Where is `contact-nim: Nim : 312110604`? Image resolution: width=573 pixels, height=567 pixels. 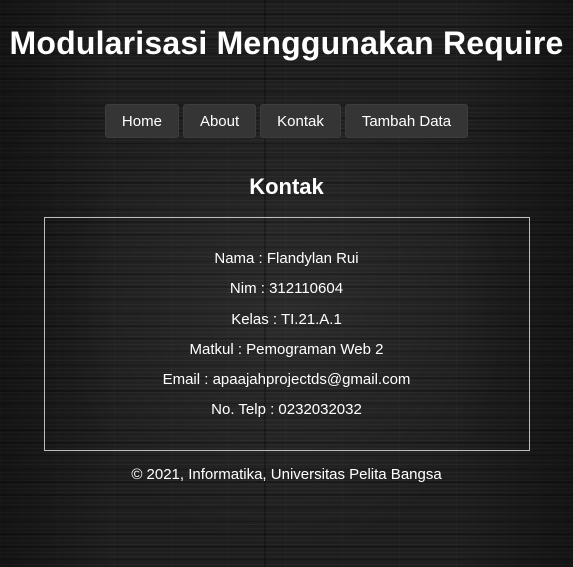
contact-nim: Nim : 312110604 is located at coordinates (286, 289).